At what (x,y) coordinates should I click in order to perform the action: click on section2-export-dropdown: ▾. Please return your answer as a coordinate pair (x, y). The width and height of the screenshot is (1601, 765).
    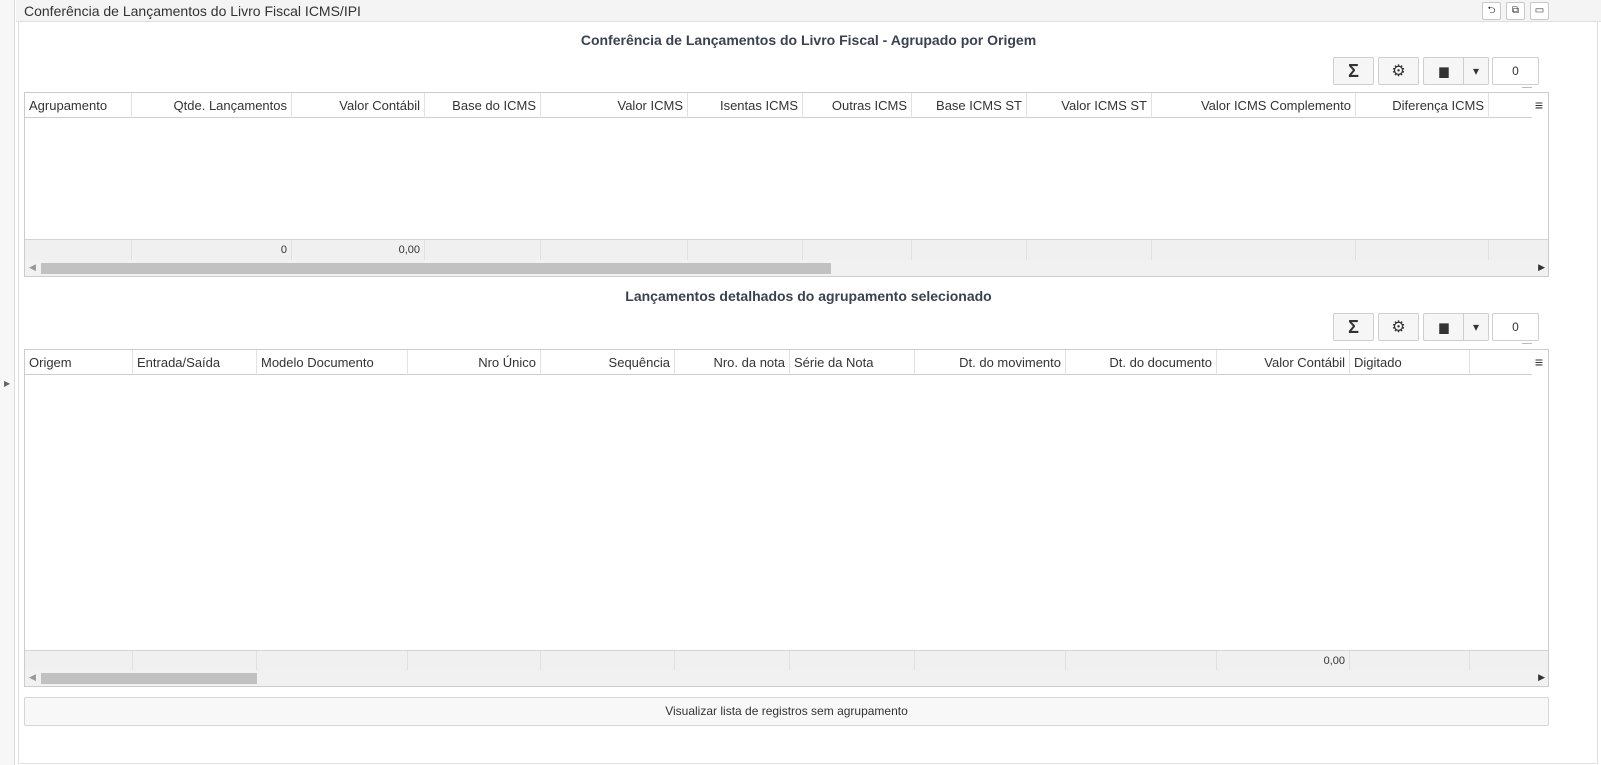
    Looking at the image, I should click on (1476, 327).